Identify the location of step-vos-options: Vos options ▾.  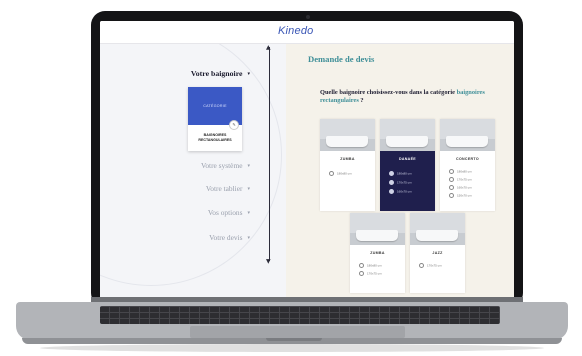
(175, 212).